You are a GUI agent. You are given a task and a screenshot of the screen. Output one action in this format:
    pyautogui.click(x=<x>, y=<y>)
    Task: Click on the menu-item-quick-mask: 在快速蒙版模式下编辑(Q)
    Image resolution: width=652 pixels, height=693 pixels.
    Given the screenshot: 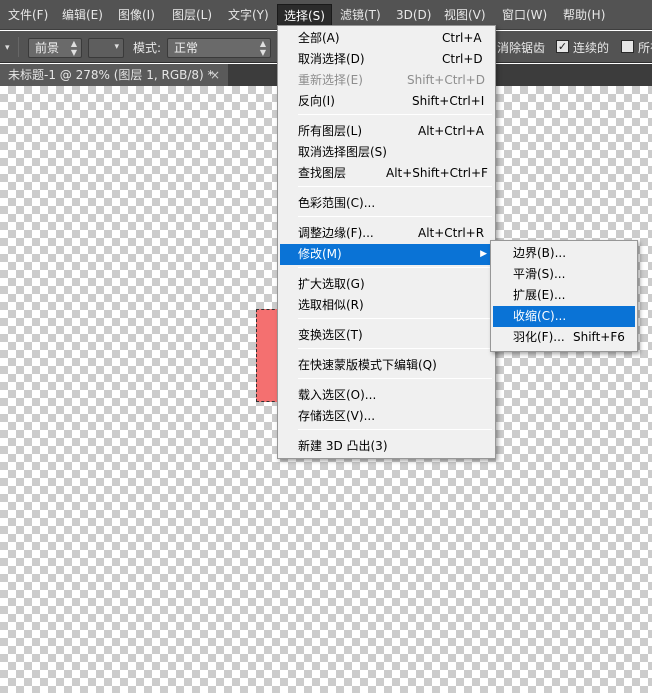 What is the action you would take?
    pyautogui.click(x=386, y=365)
    